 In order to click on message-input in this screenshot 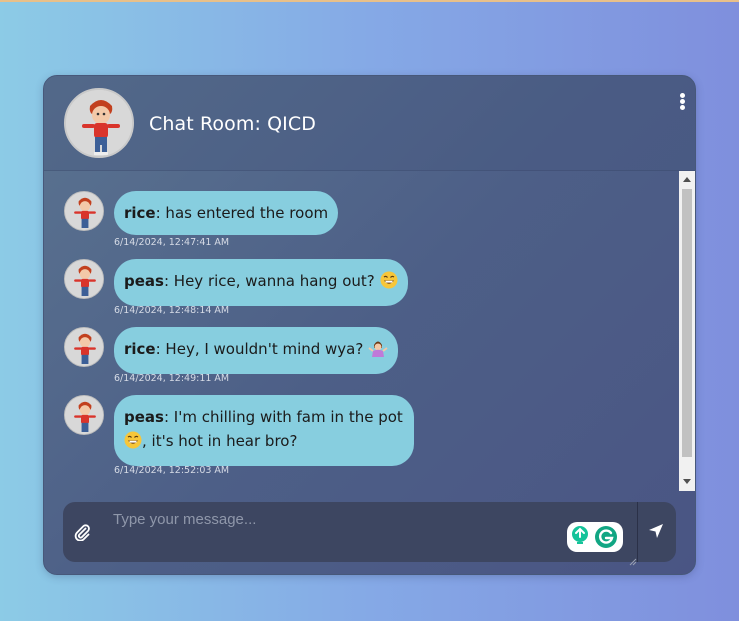, I will do `click(370, 532)`.